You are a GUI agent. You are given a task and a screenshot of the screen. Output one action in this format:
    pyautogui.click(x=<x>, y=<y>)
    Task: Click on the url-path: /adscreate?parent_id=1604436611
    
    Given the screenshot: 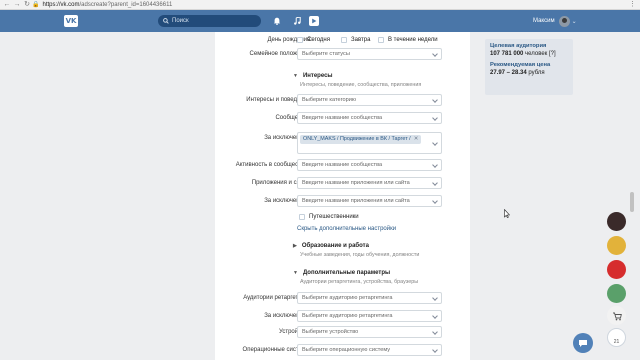 What is the action you would take?
    pyautogui.click(x=126, y=4)
    